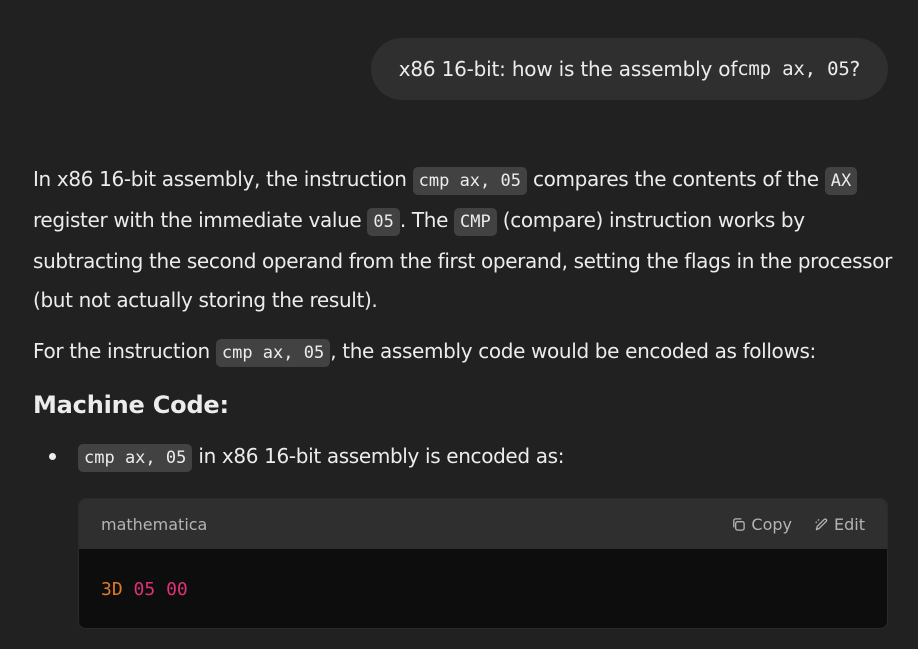 This screenshot has height=649, width=918. What do you see at coordinates (849, 524) in the screenshot?
I see `edit-label: Edit` at bounding box center [849, 524].